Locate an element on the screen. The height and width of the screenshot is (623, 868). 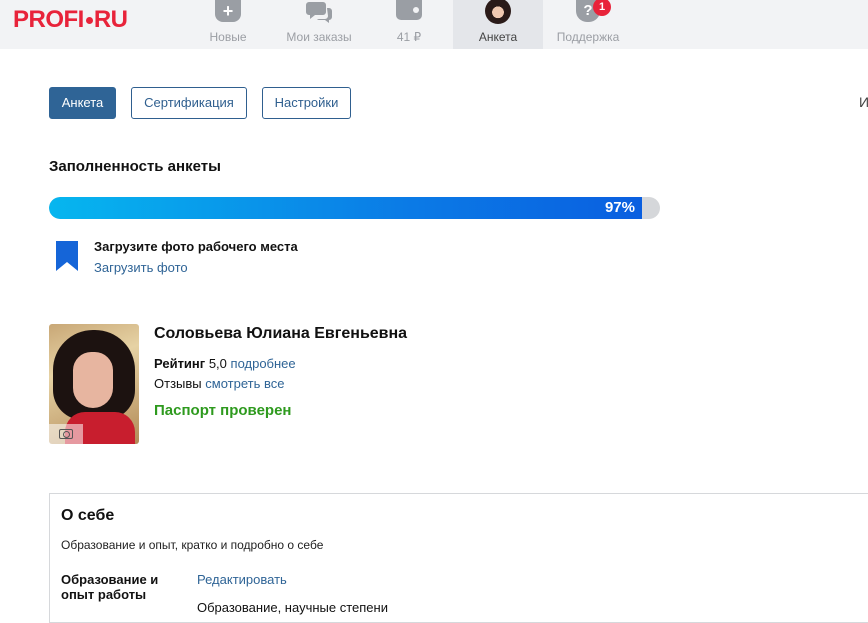
reviews-label: Отзывы is located at coordinates (178, 383).